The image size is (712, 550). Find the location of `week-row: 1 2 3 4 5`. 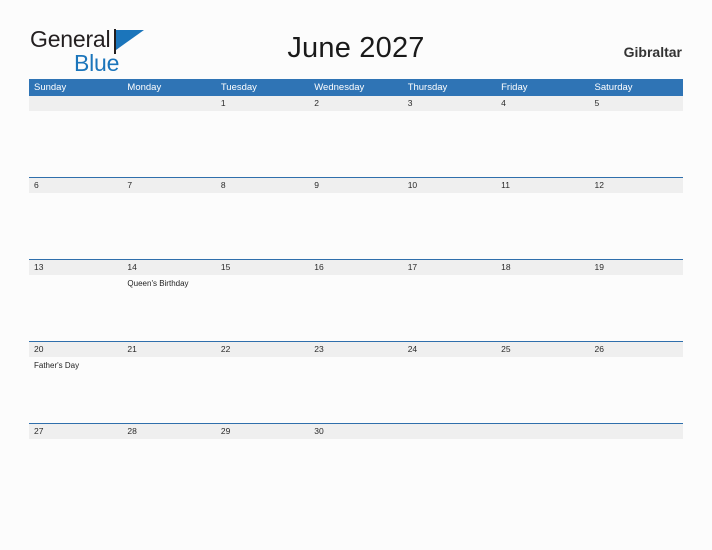

week-row: 1 2 3 4 5 is located at coordinates (356, 136).